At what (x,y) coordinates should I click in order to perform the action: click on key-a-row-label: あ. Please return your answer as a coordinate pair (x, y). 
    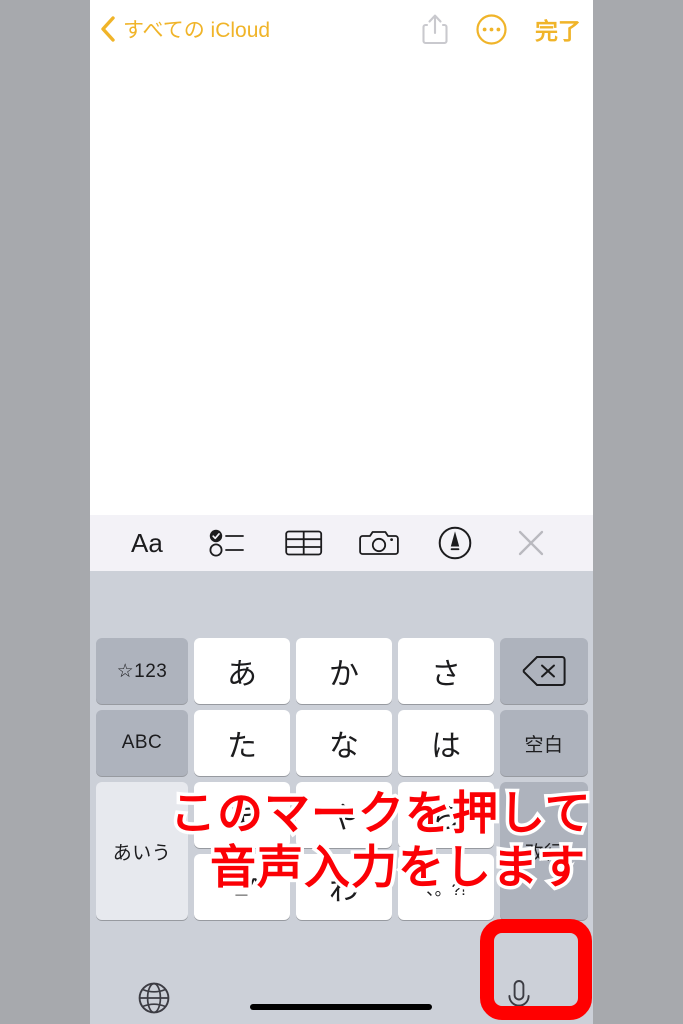
    Looking at the image, I should click on (242, 674).